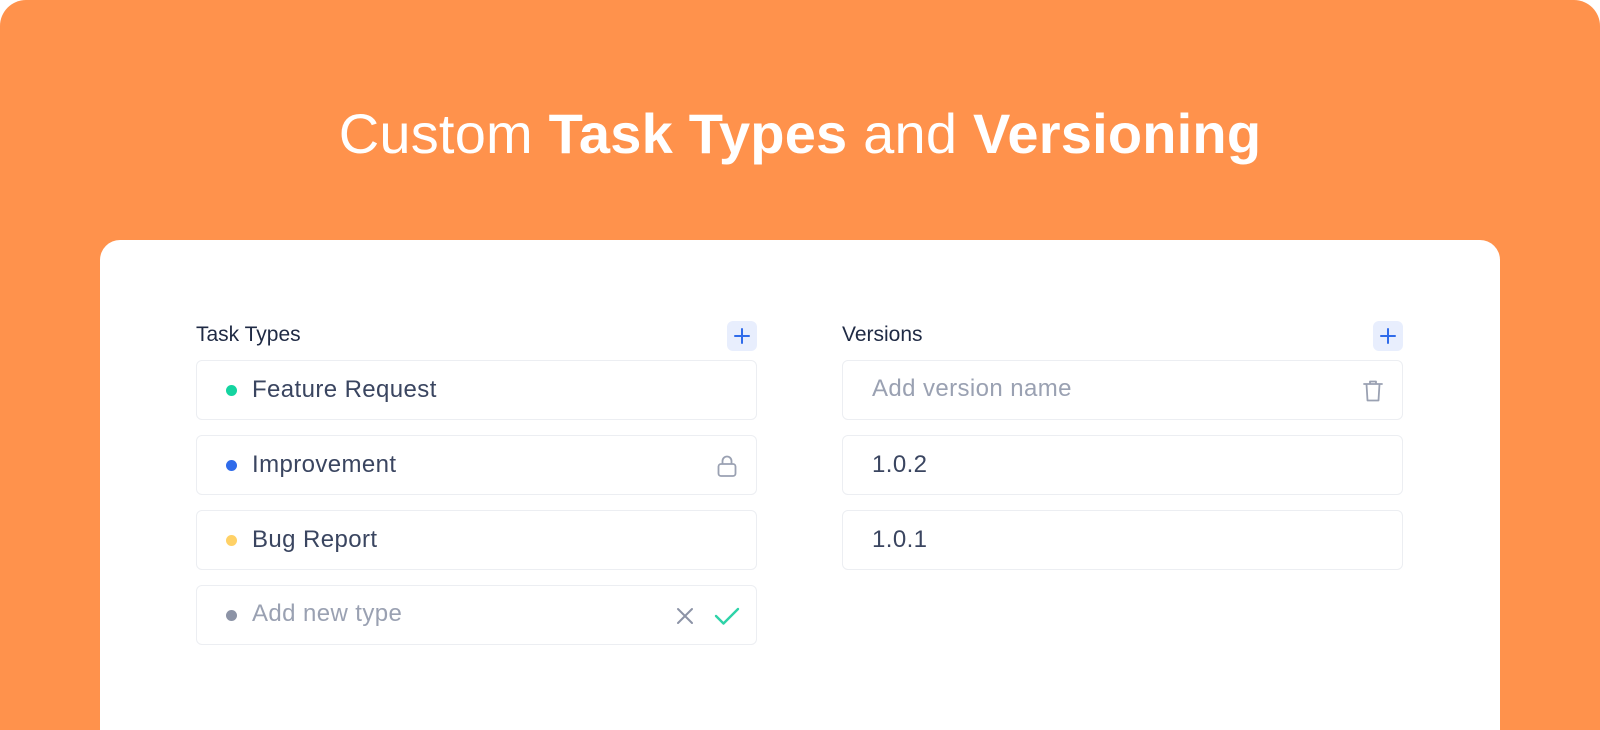 The image size is (1600, 730). I want to click on check-icon, so click(727, 616).